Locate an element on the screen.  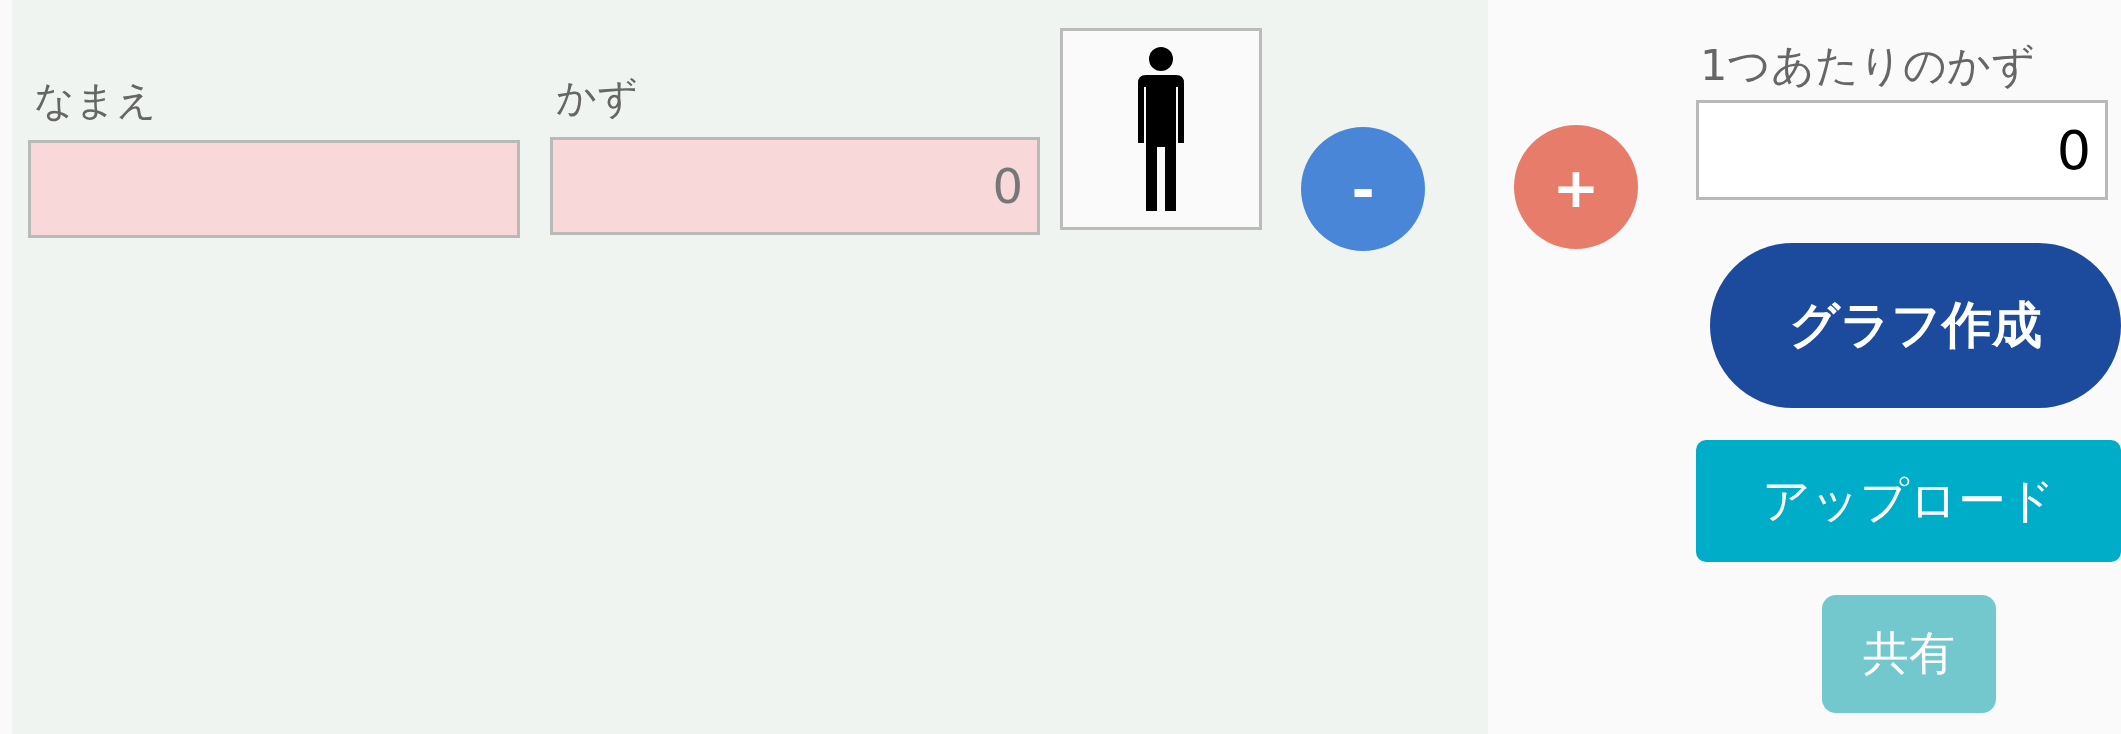
name-field is located at coordinates (274, 189).